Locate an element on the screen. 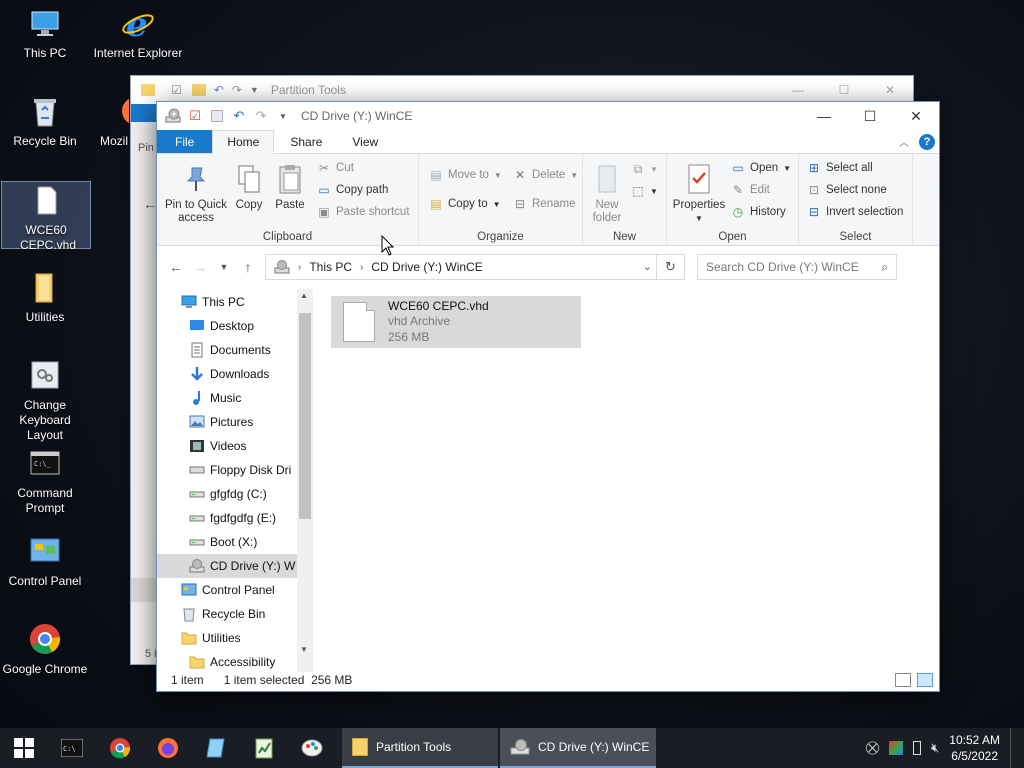 The width and height of the screenshot is (1024, 768). undo-icon: ↶ is located at coordinates (239, 116).